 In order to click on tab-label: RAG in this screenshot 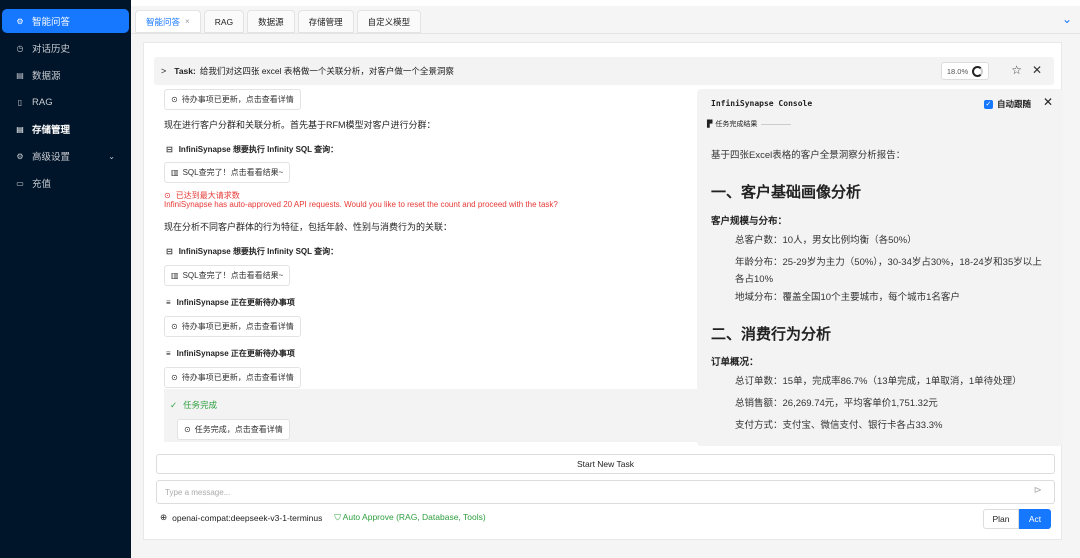, I will do `click(224, 21)`.